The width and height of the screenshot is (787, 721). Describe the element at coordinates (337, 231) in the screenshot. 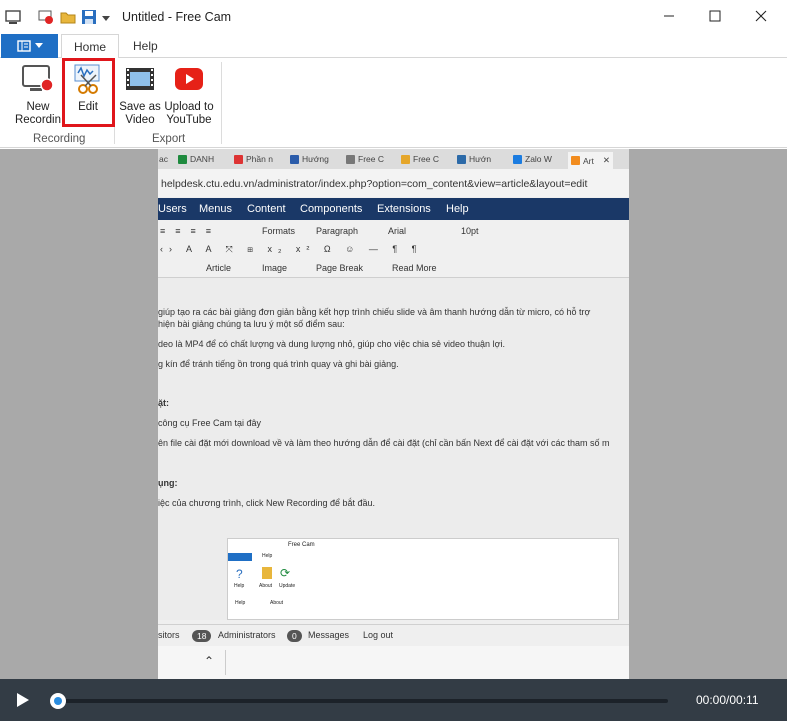

I see `paragraph-dropdown: Paragraph` at that location.